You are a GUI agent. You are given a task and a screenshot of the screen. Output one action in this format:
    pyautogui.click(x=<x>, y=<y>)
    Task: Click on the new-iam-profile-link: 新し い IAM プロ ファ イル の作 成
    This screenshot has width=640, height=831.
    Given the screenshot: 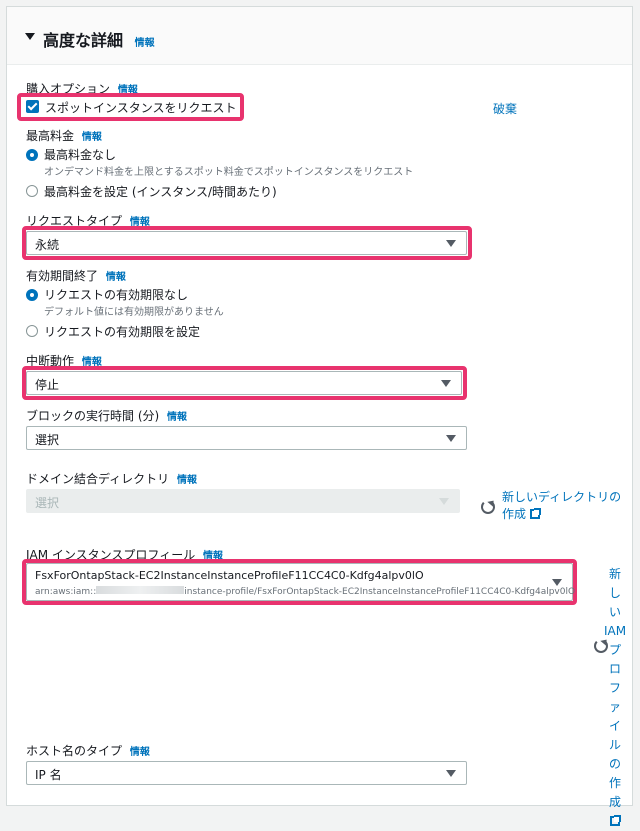 What is the action you would take?
    pyautogui.click(x=615, y=698)
    